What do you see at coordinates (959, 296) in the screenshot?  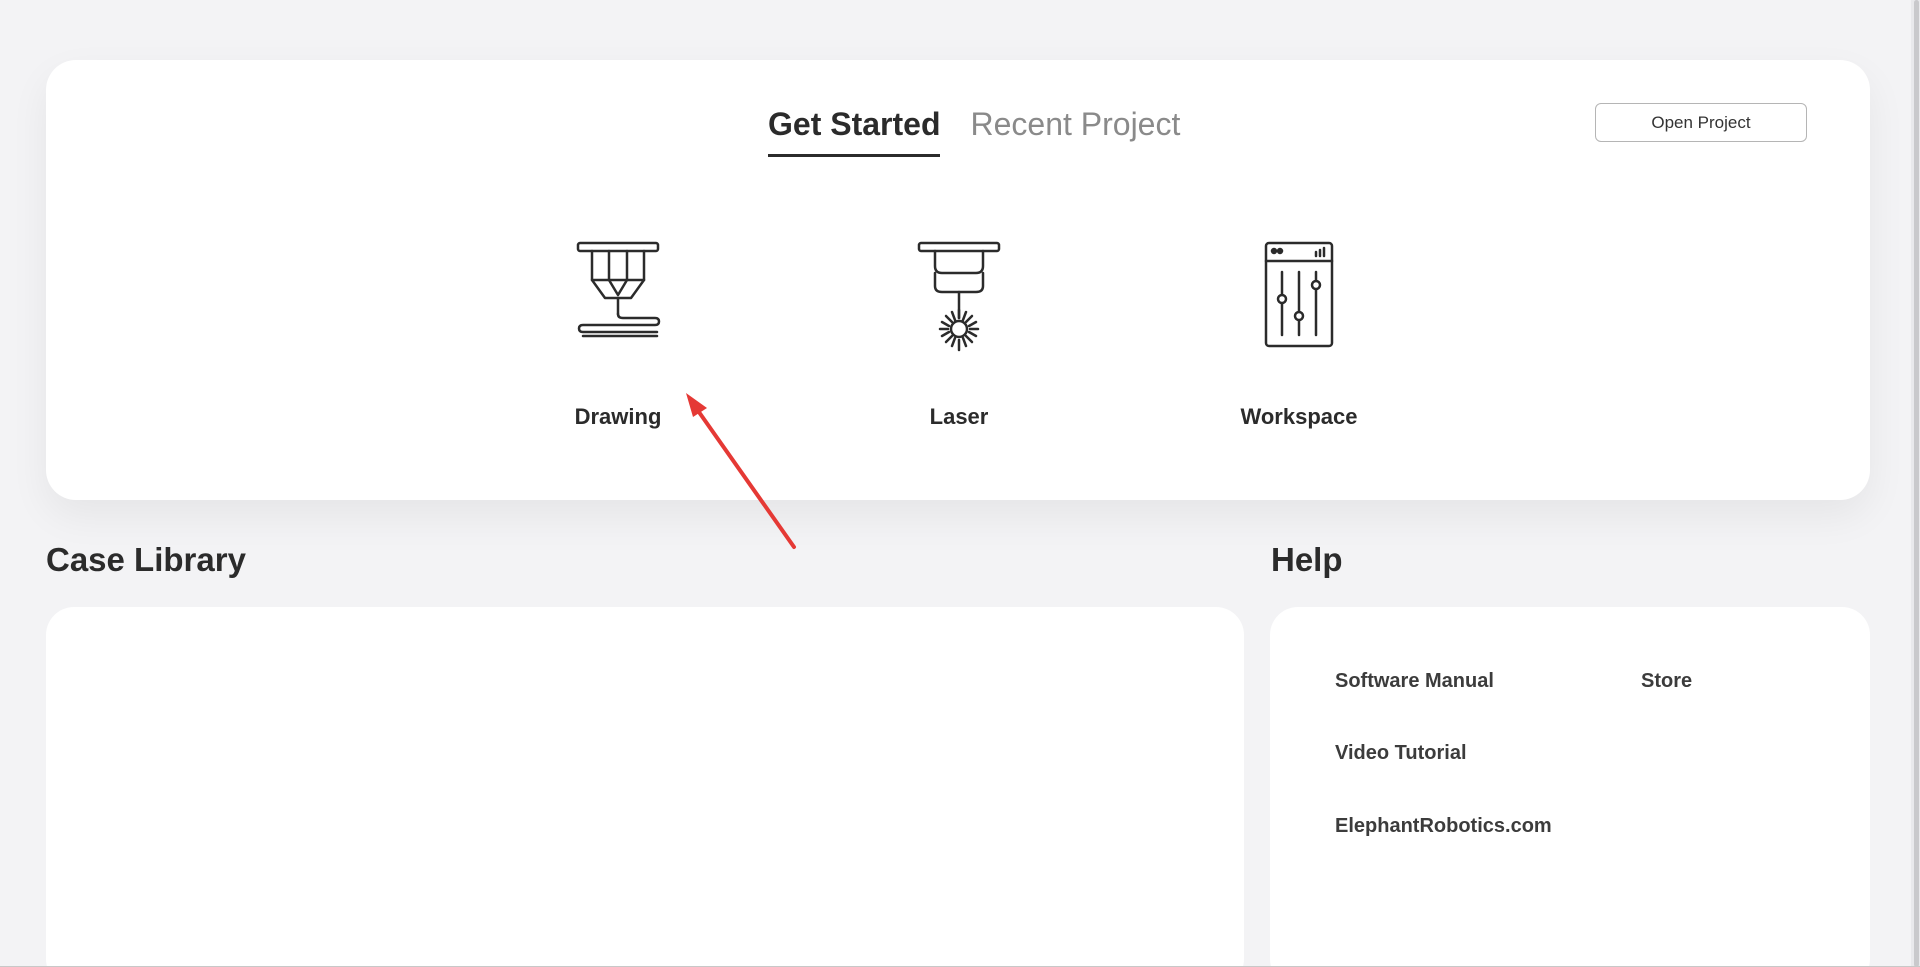 I see `laser-head-icon` at bounding box center [959, 296].